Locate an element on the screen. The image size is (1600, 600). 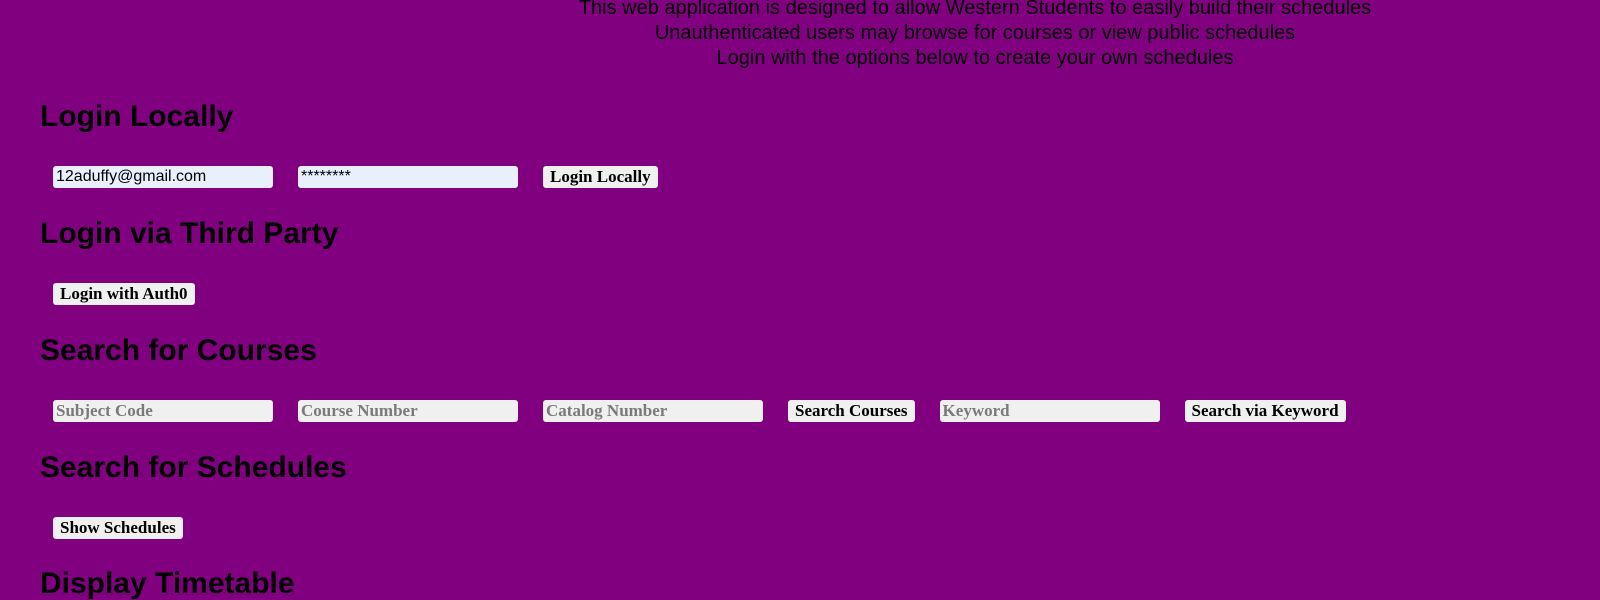
search-schedules-row: Show Schedules is located at coordinates (130, 528).